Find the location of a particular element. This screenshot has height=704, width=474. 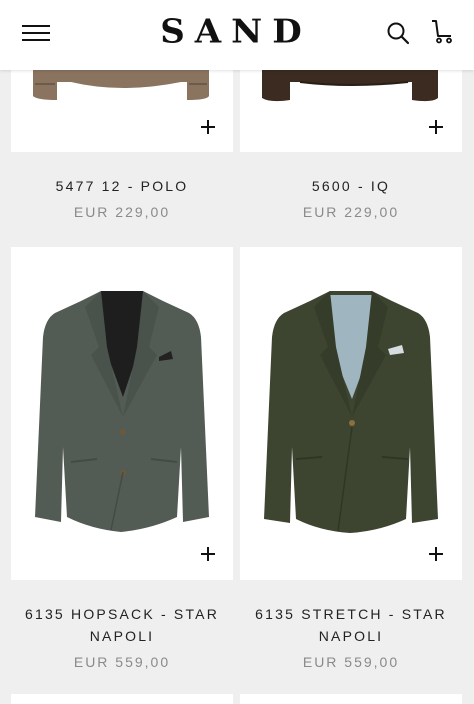

product-title: 5477 12 - POLO is located at coordinates (122, 186).